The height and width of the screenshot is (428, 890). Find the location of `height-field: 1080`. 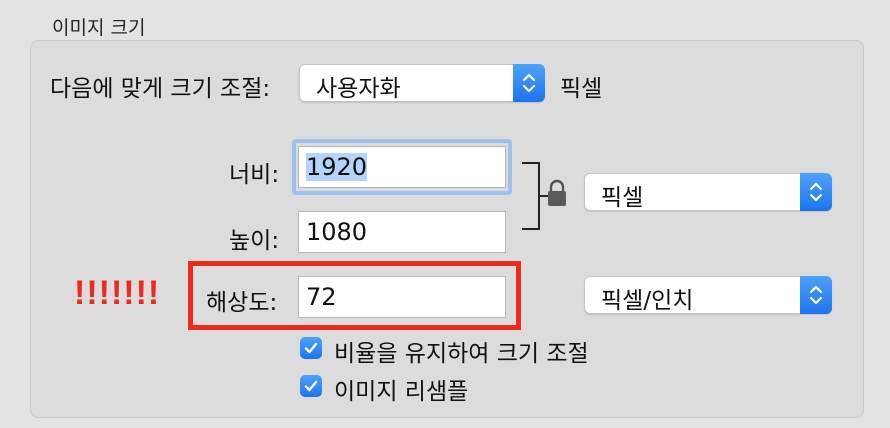

height-field: 1080 is located at coordinates (402, 232).